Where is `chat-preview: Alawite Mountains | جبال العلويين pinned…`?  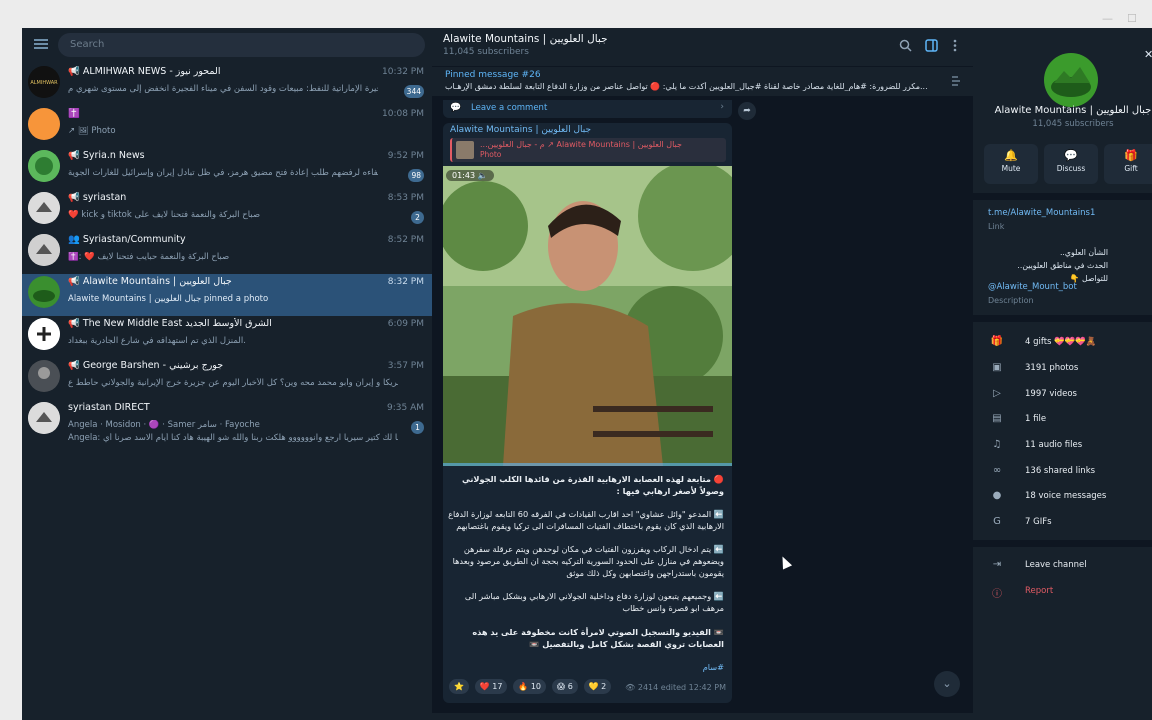
chat-preview: Alawite Mountains | جبال العلويين pinned… is located at coordinates (168, 299).